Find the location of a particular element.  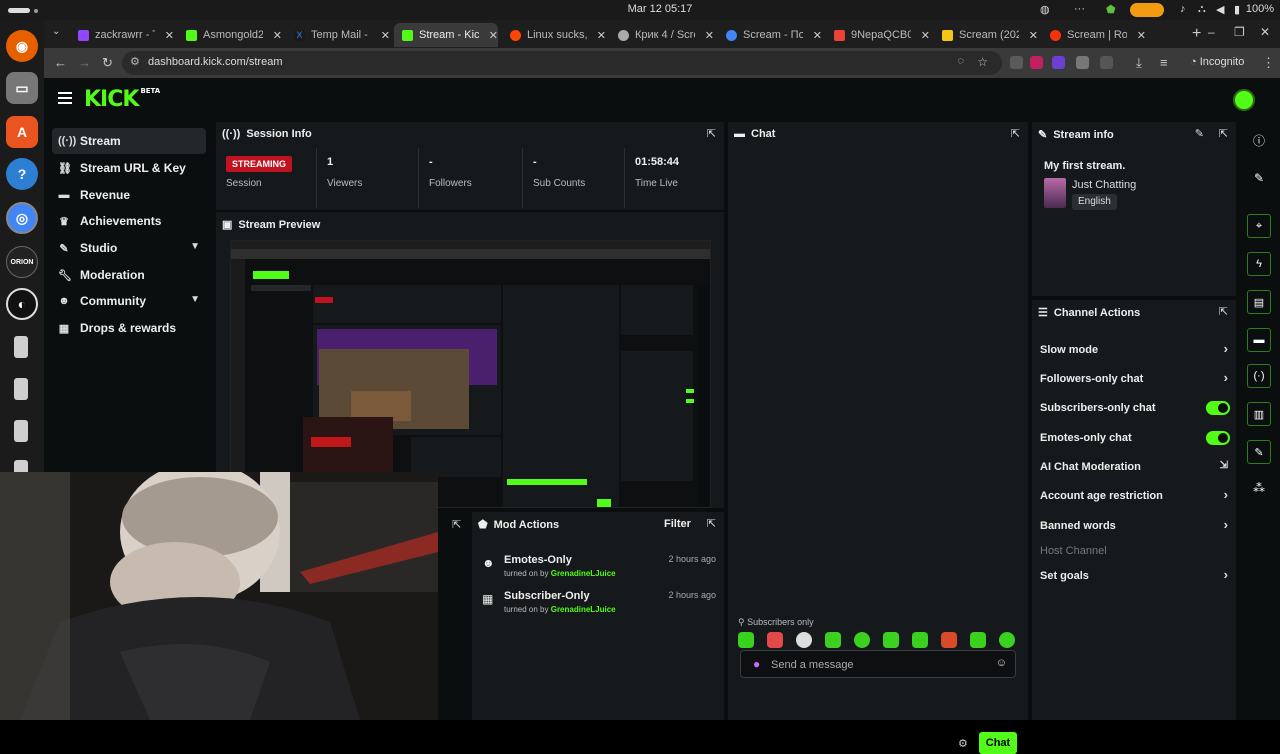

more-tray-icon: ··· is located at coordinates (1079, 9).